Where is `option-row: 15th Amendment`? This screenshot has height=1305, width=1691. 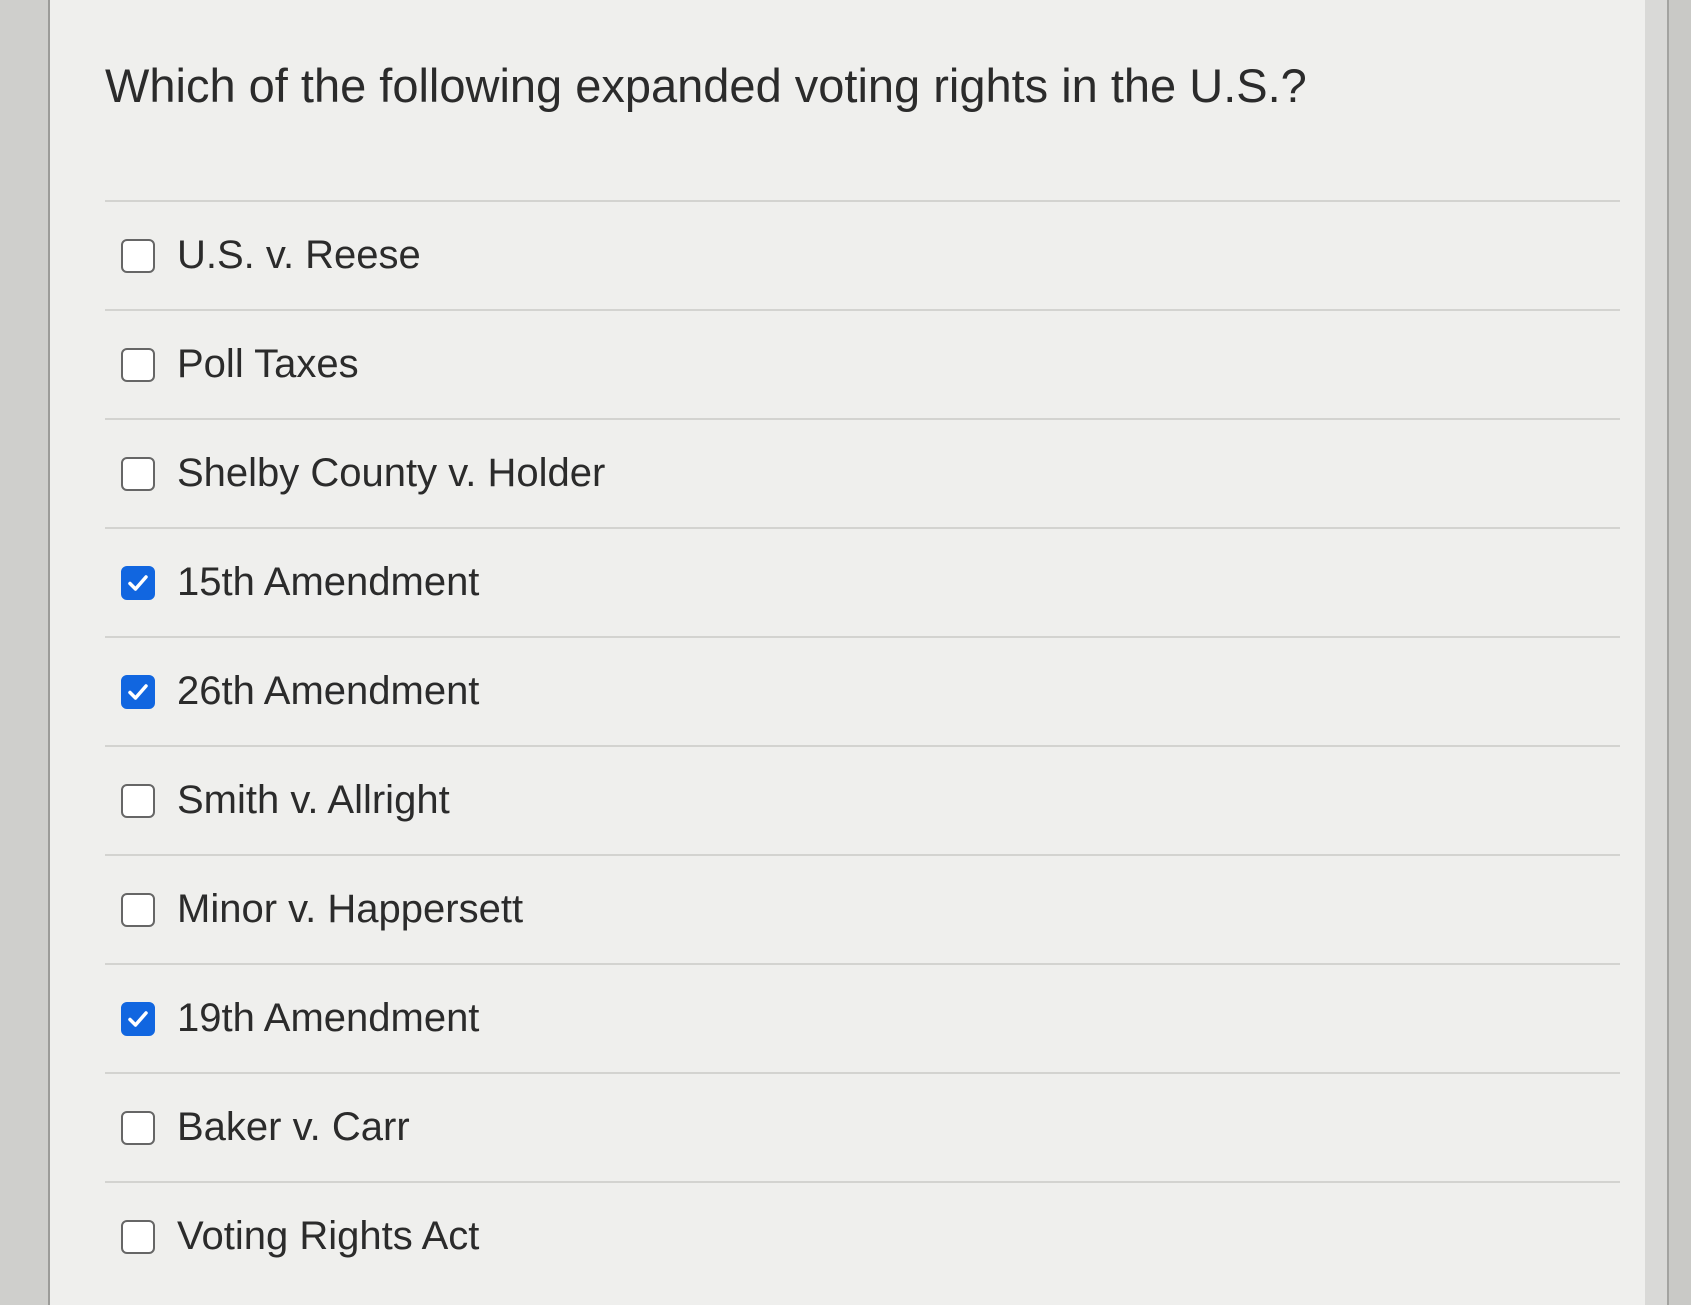
option-row: 15th Amendment is located at coordinates (862, 581).